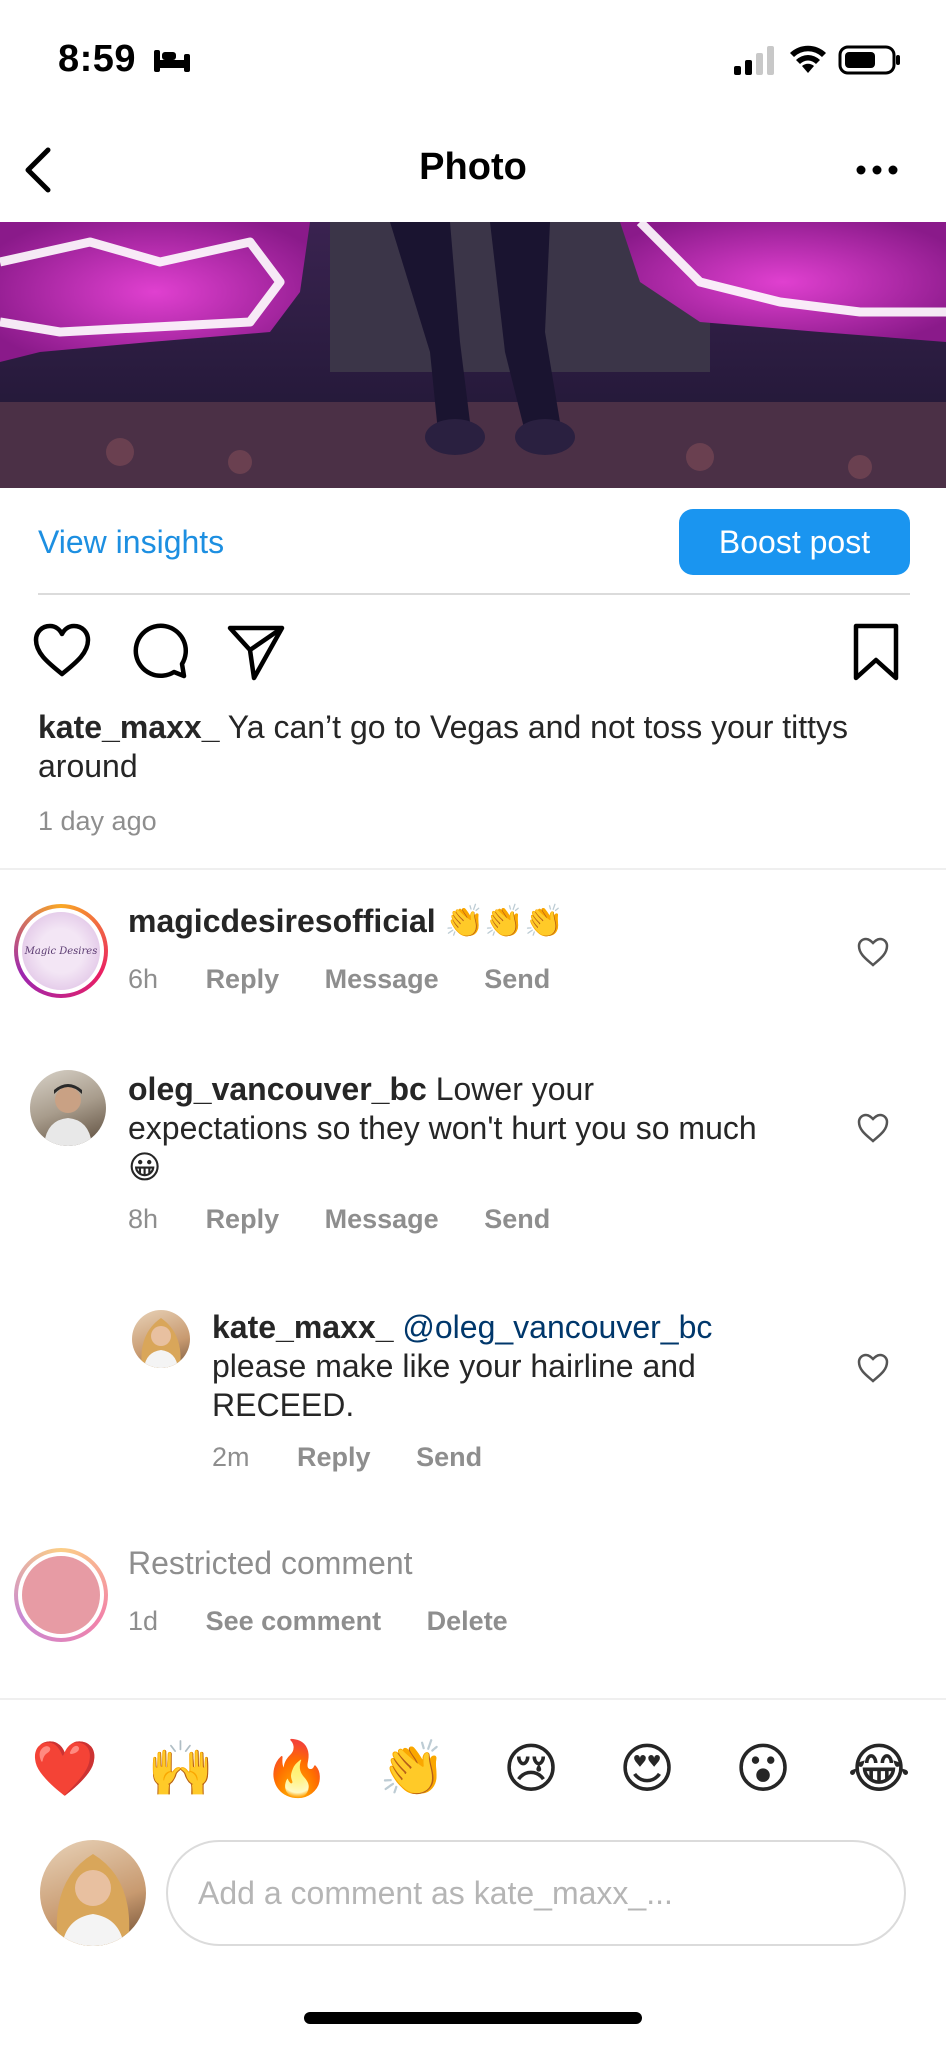 This screenshot has height=2048, width=946. I want to click on quick-emoji-bar: ❤️ 🙌 🔥 👏 😢 😍 😮 😂, so click(473, 1769).